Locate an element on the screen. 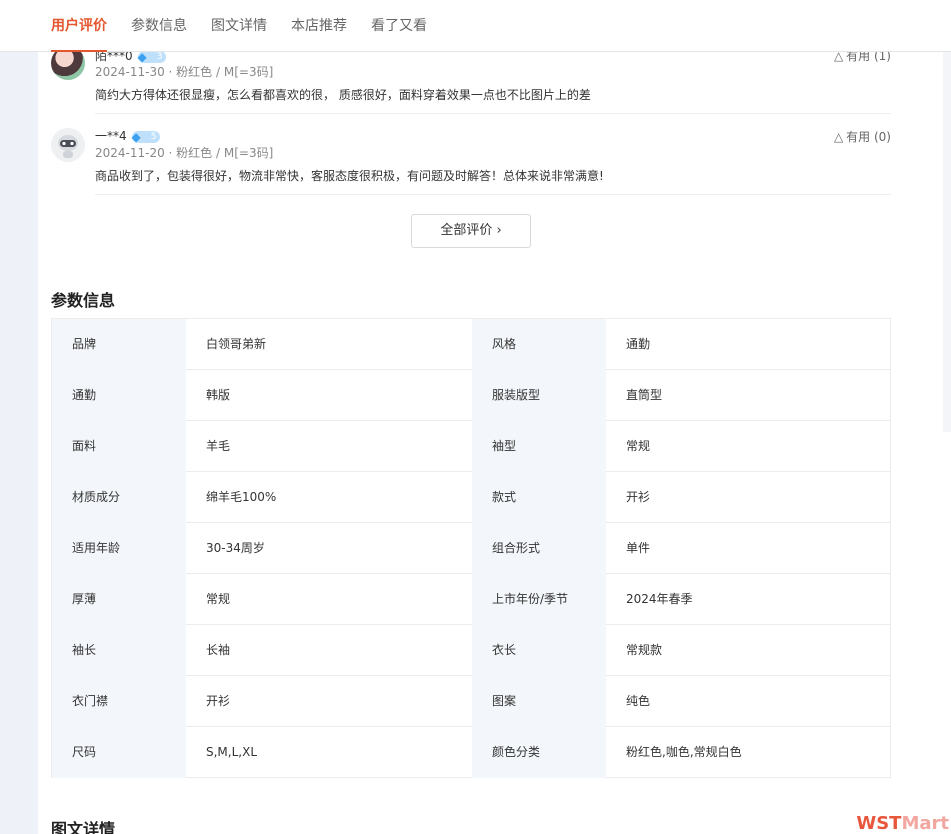  brand-ws: WST is located at coordinates (879, 823).